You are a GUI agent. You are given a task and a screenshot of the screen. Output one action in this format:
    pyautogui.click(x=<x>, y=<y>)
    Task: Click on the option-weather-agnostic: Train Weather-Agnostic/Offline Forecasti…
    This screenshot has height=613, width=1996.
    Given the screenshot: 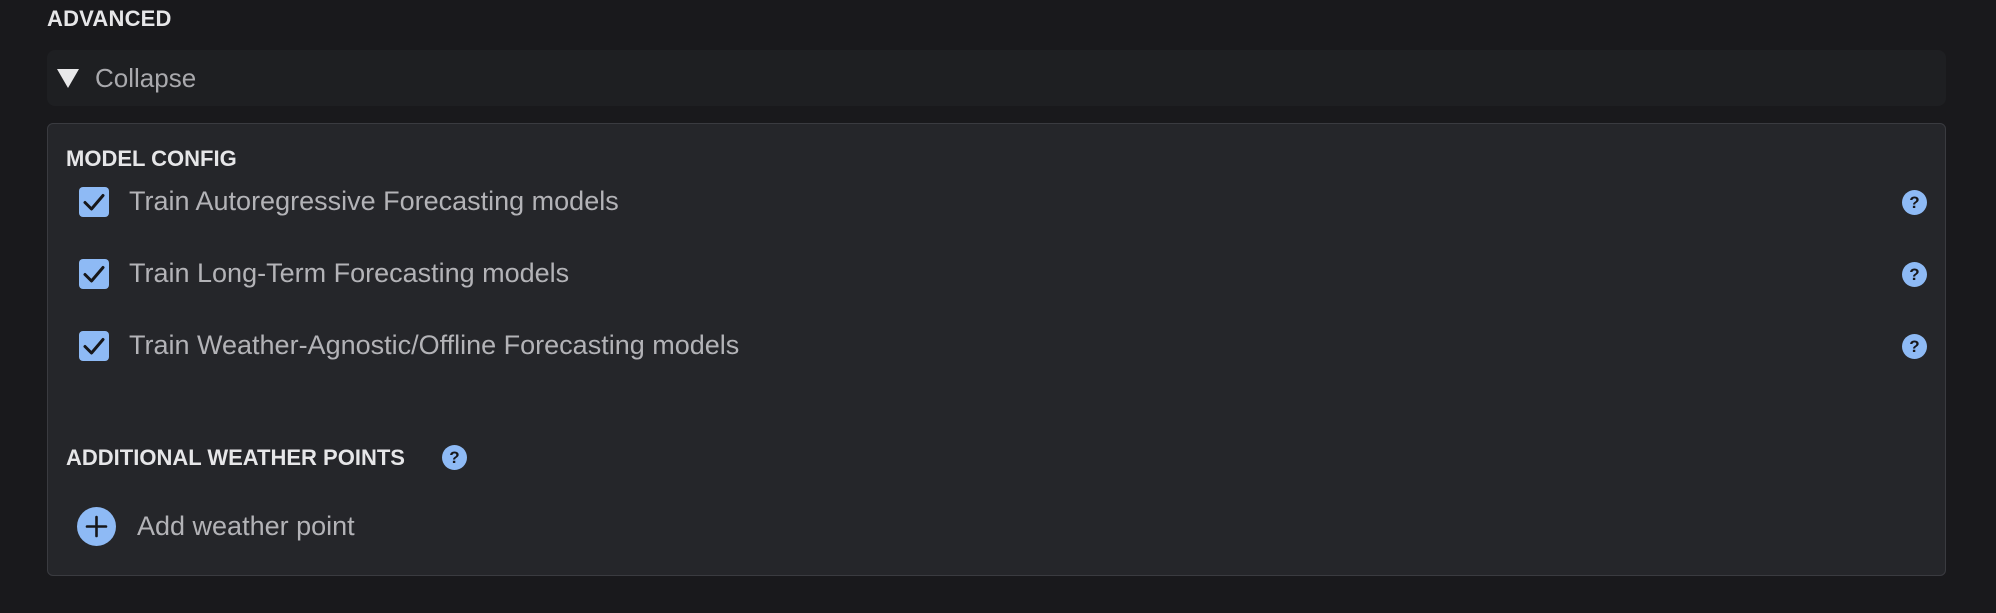 What is the action you would take?
    pyautogui.click(x=996, y=347)
    